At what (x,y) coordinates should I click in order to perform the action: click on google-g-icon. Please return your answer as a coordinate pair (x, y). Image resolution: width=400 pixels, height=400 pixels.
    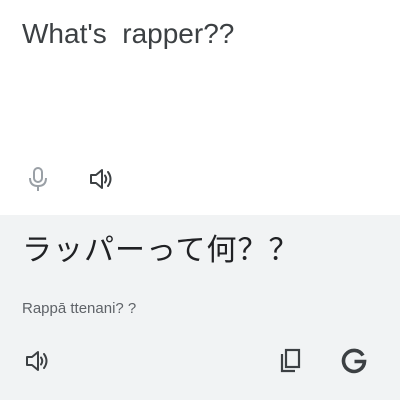
    Looking at the image, I should click on (354, 361).